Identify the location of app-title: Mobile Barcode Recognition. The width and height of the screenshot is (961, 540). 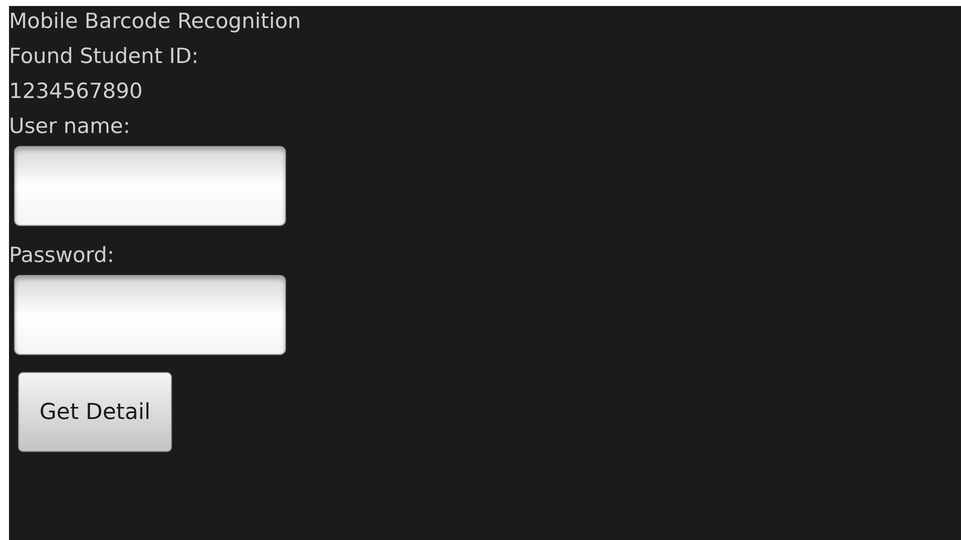
(155, 21).